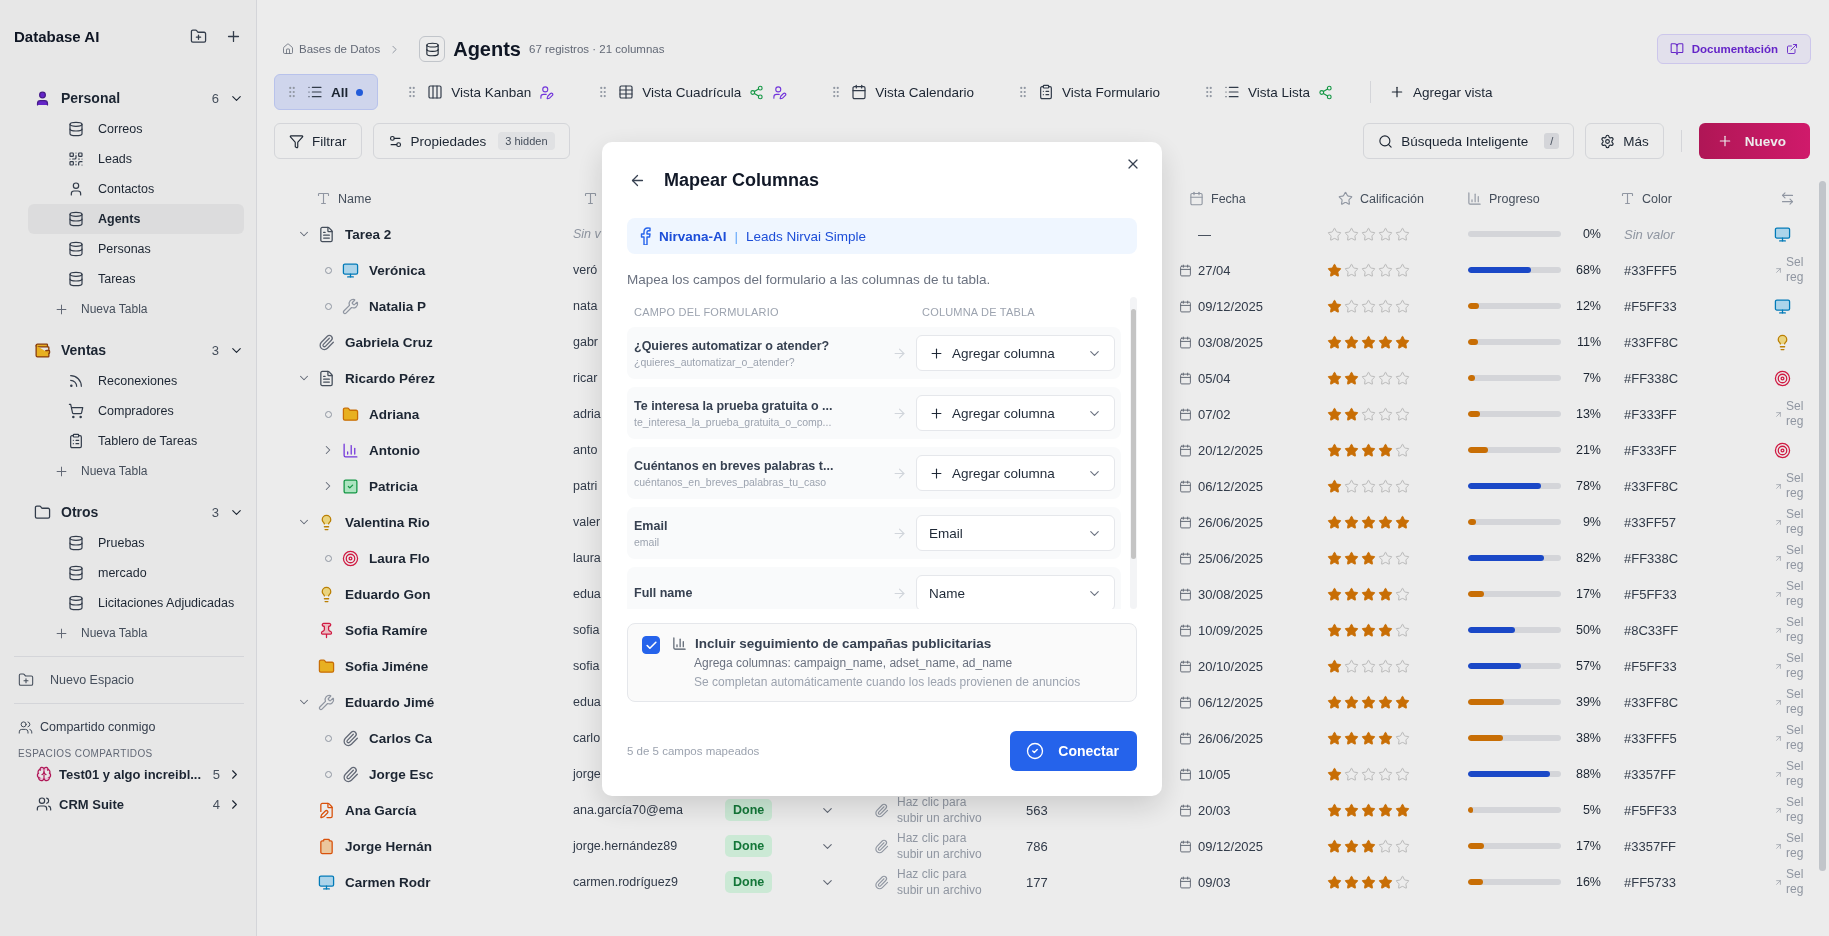 The image size is (1829, 936). Describe the element at coordinates (809, 279) in the screenshot. I see `dialog-description: Mapea los campos del formulario a las columnas de tu tabla.` at that location.